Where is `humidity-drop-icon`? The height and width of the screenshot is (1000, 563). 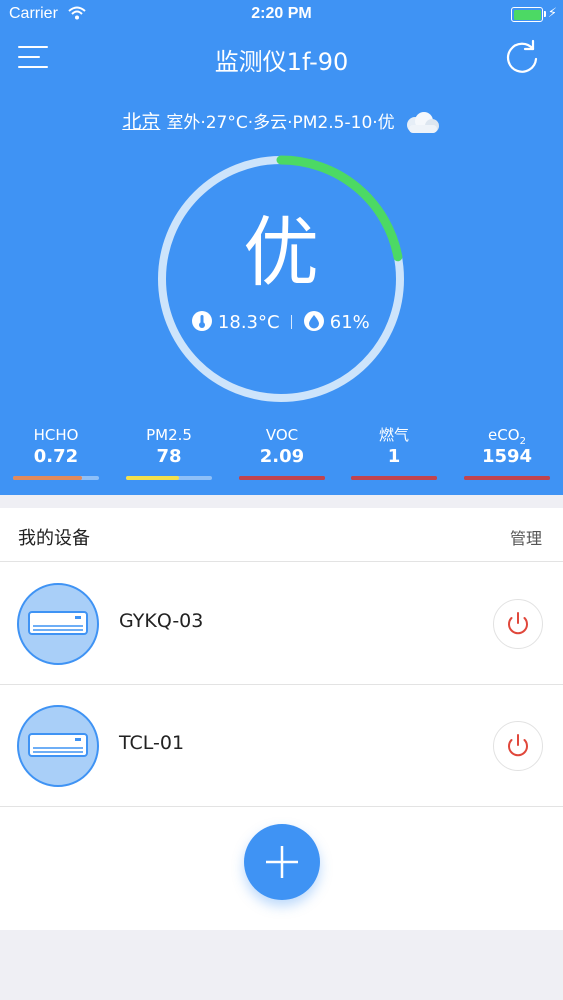
humidity-drop-icon is located at coordinates (314, 321).